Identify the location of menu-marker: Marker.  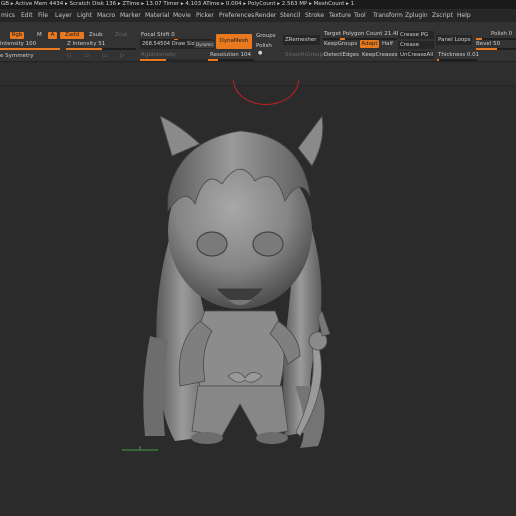
(130, 15).